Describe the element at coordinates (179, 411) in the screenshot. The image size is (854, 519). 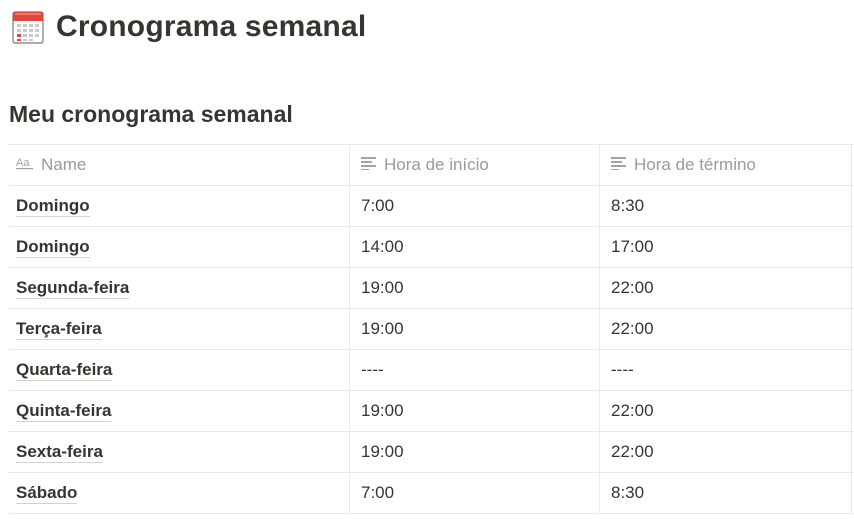
I see `cell-name: Quinta-feira` at that location.